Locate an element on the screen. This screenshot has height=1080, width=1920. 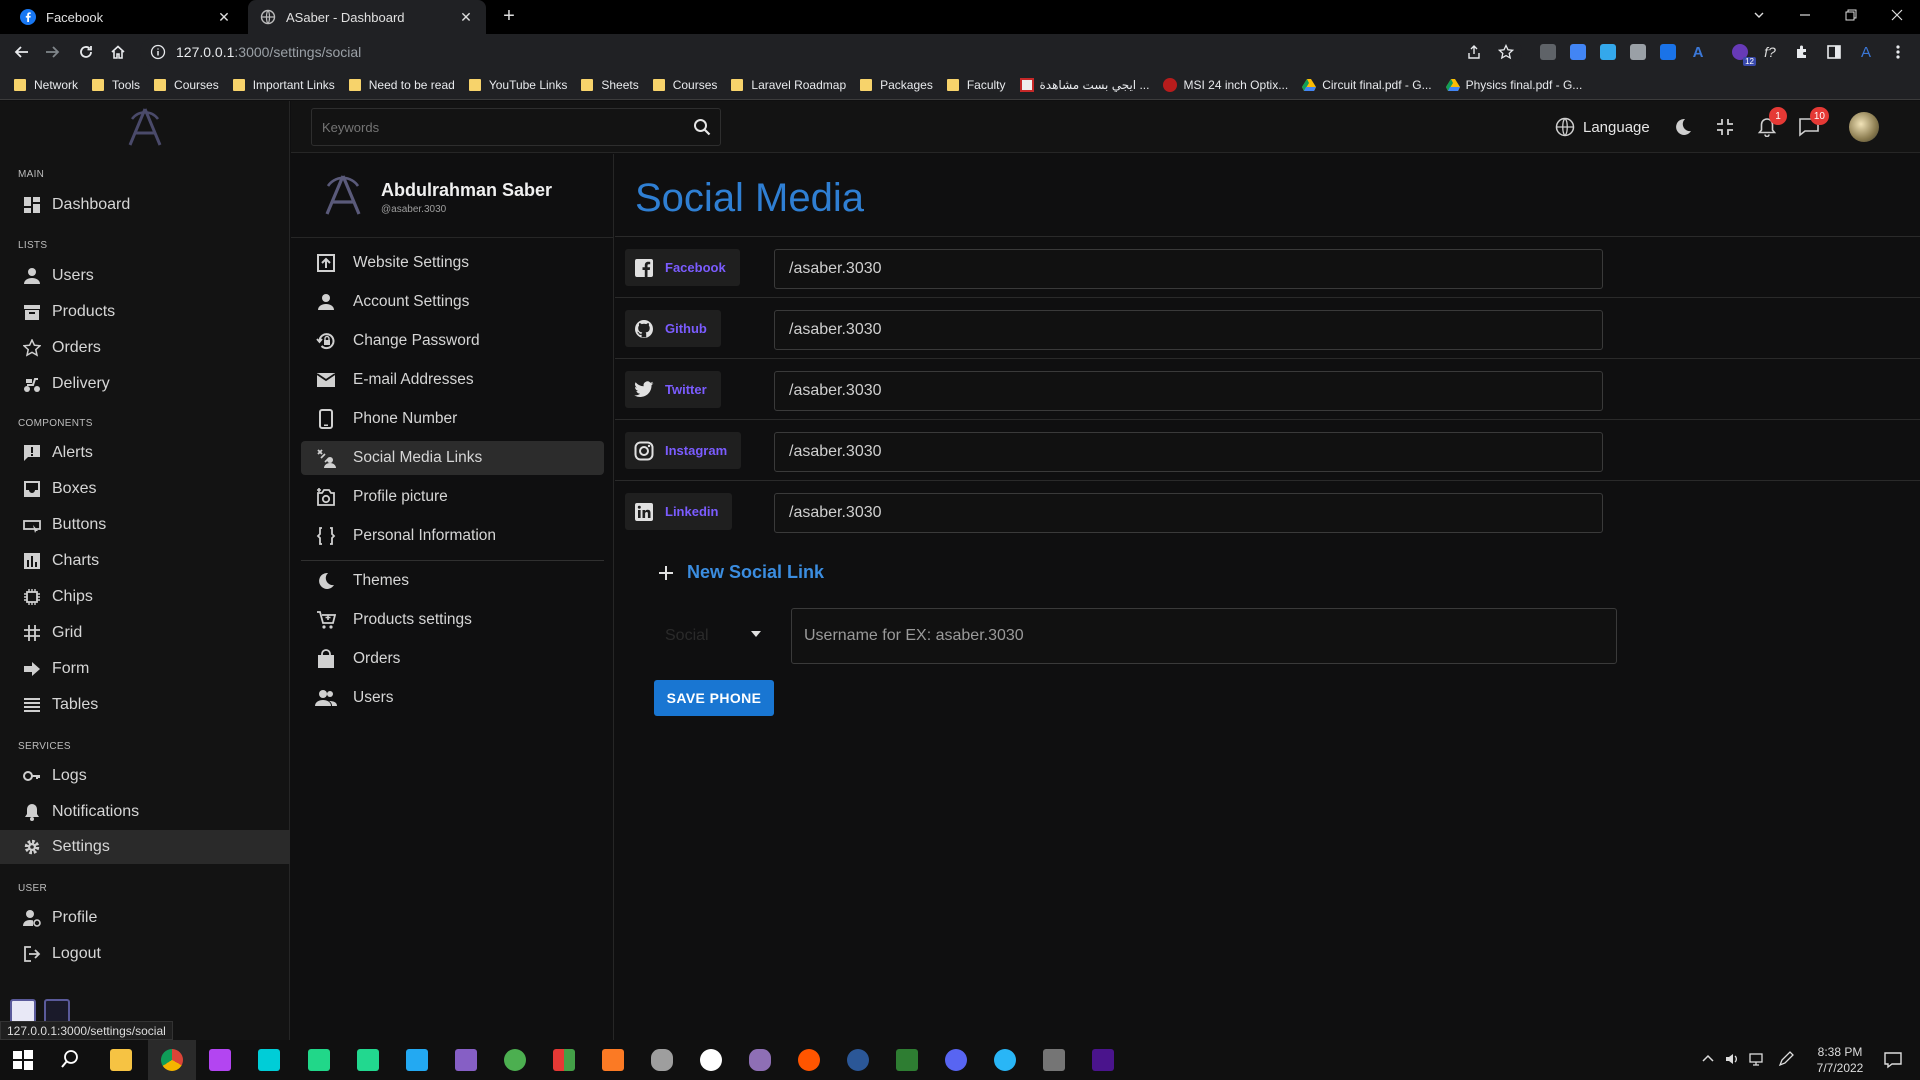
bookmark-folder: Important Links is located at coordinates (283, 85).